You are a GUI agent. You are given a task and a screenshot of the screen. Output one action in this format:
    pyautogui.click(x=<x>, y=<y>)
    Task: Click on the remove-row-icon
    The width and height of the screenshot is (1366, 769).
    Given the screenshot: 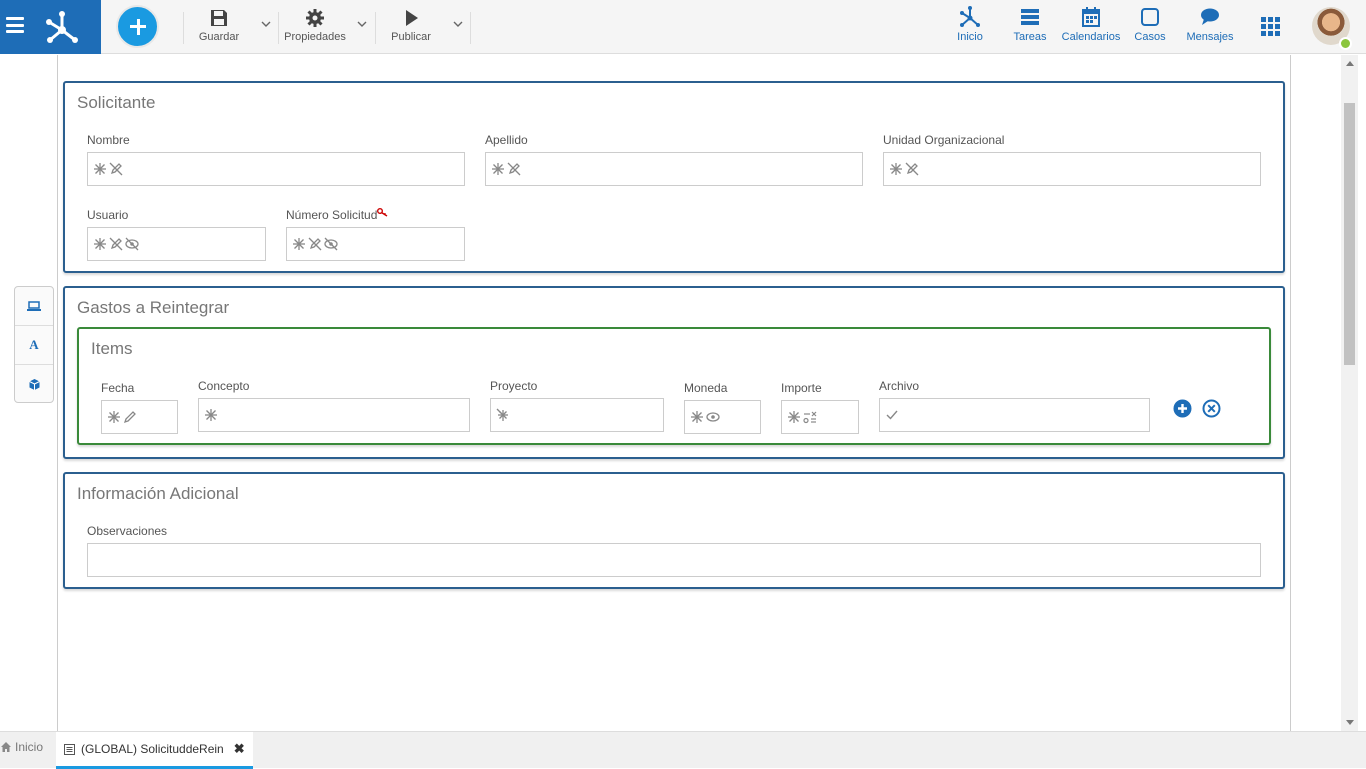 What is the action you would take?
    pyautogui.click(x=1211, y=408)
    